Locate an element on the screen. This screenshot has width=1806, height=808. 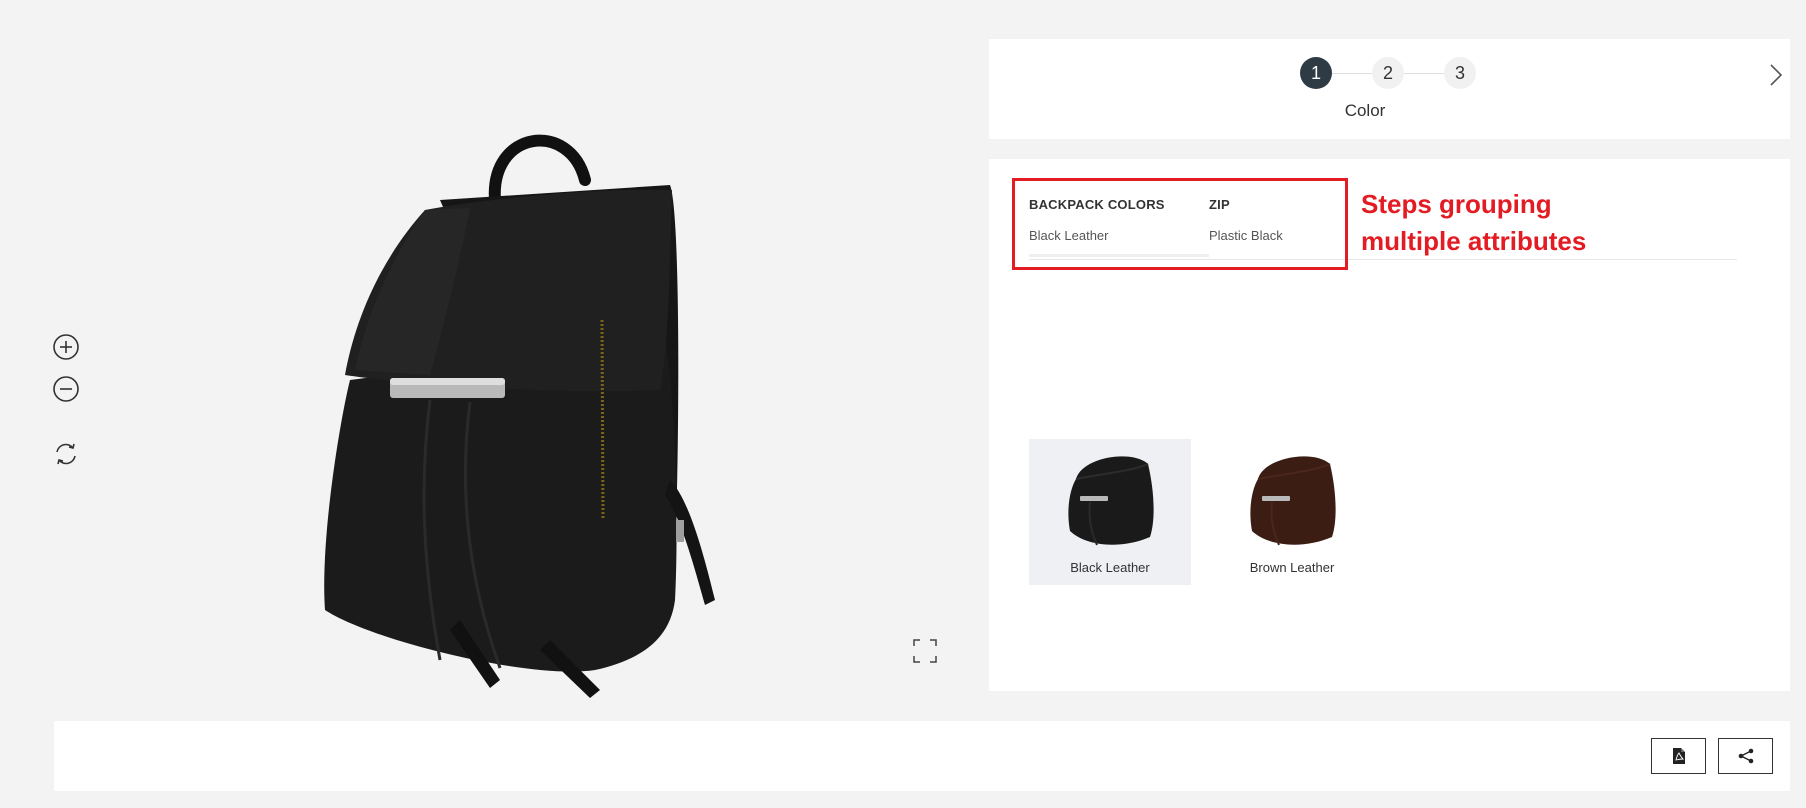
attribute-tab-backpack-colors: BACKPACK COLORS Black Leather is located at coordinates (1097, 220).